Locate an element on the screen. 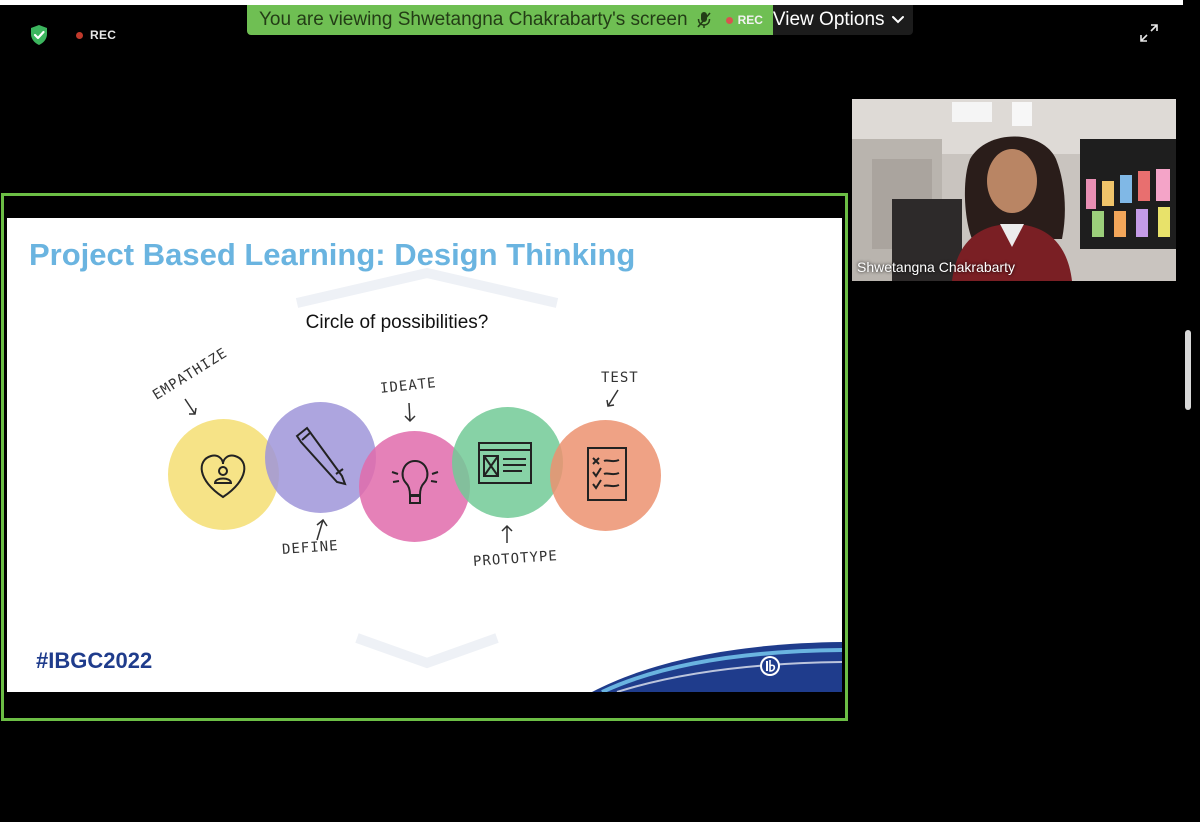 Image resolution: width=1200 pixels, height=822 pixels. recording-indicator: REC is located at coordinates (96, 35).